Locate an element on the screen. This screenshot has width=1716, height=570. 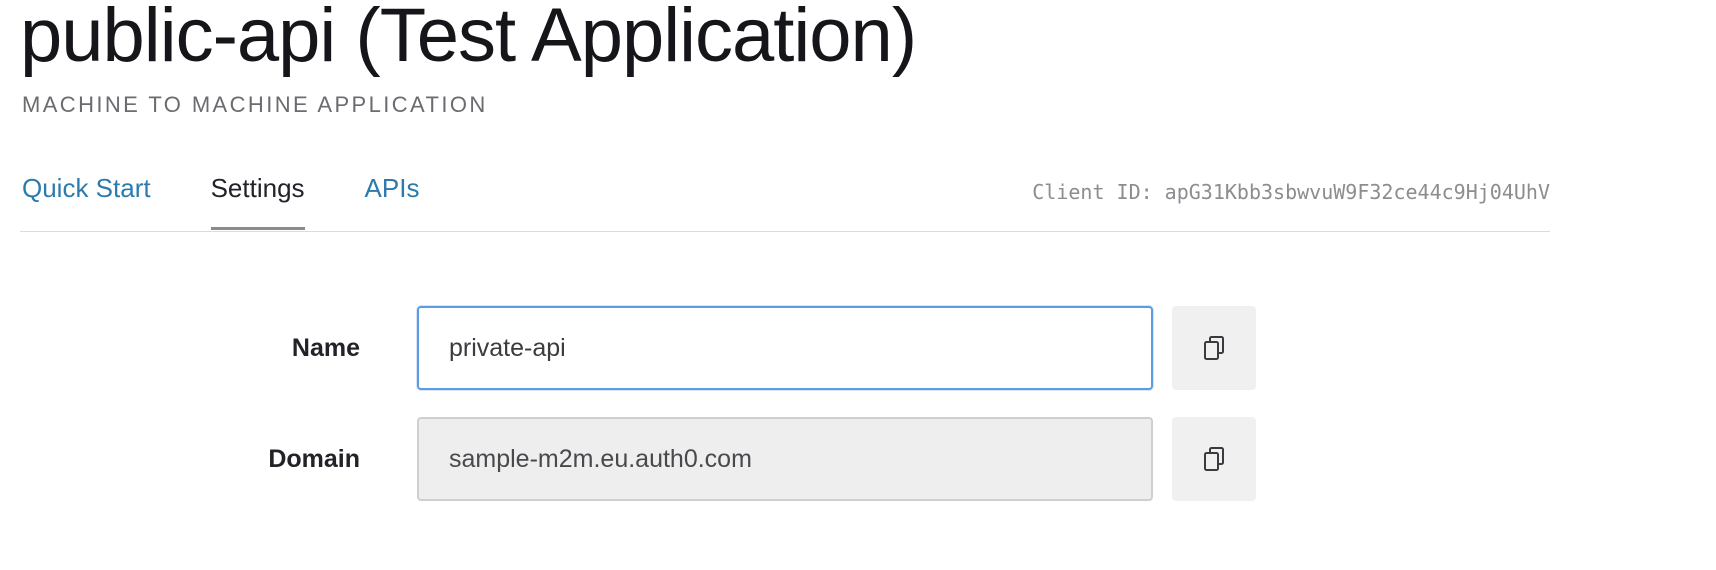
domain-input is located at coordinates (785, 459).